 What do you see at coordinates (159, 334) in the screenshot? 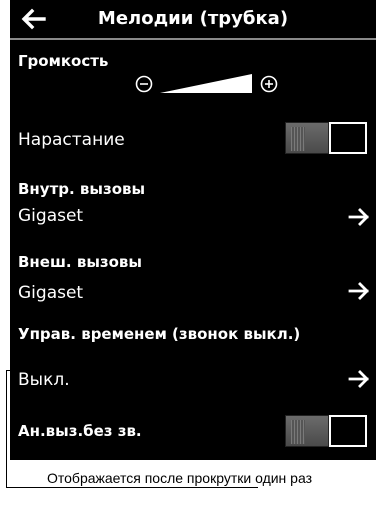
I see `time-control-header: Управ. временем (звонок выкл.)` at bounding box center [159, 334].